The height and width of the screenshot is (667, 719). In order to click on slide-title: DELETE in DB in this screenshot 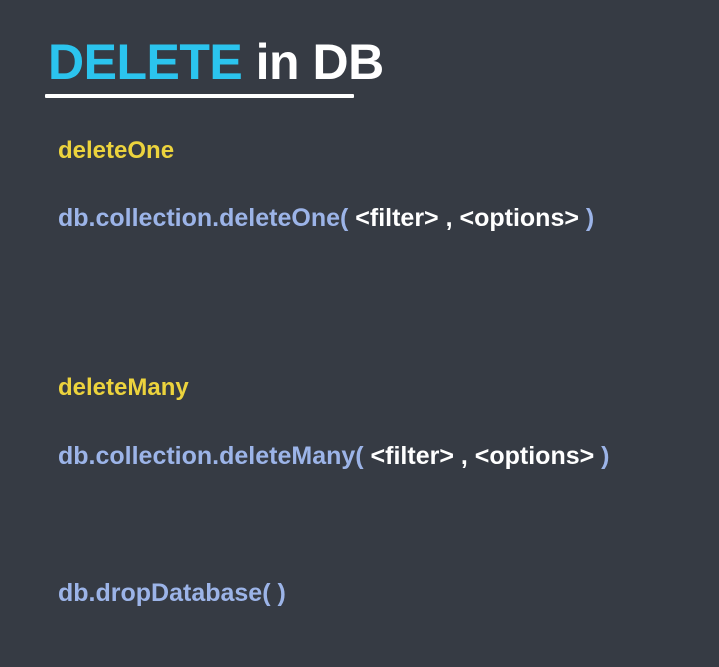, I will do `click(216, 62)`.